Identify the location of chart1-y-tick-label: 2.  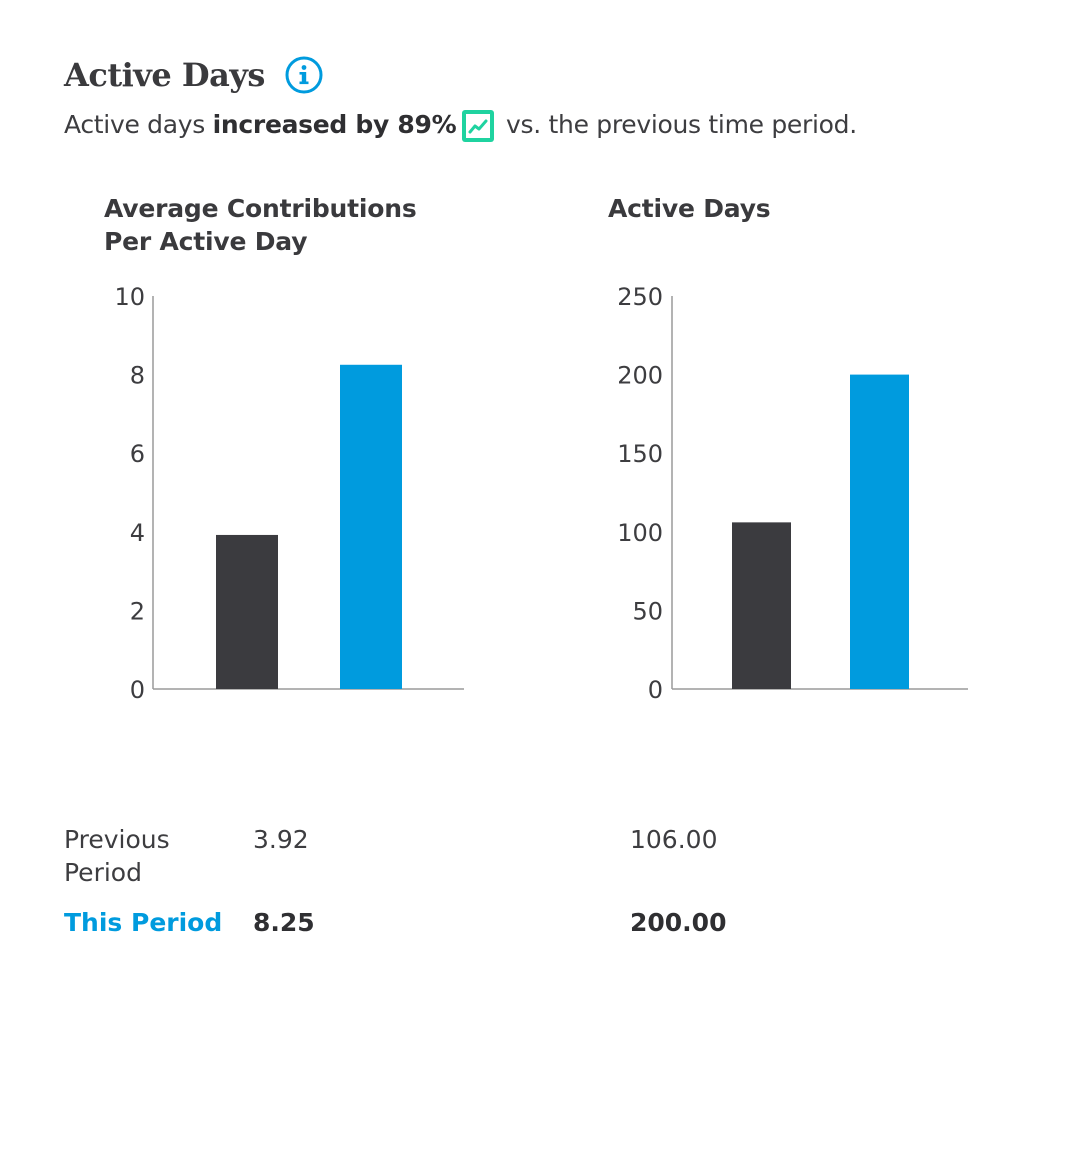
(137, 611).